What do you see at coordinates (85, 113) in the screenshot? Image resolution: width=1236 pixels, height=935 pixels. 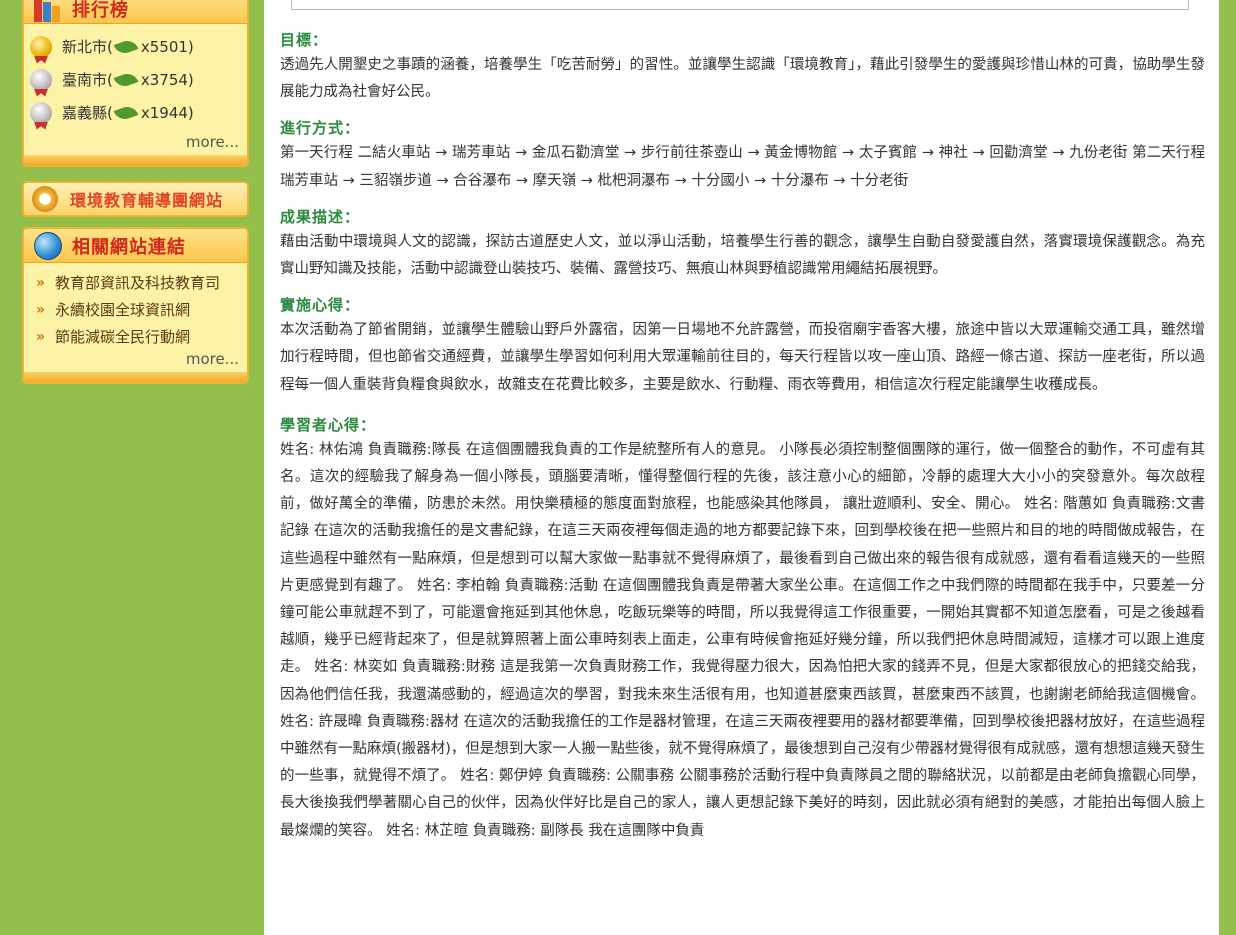 I see `ranking-item-name: 嘉義縣` at bounding box center [85, 113].